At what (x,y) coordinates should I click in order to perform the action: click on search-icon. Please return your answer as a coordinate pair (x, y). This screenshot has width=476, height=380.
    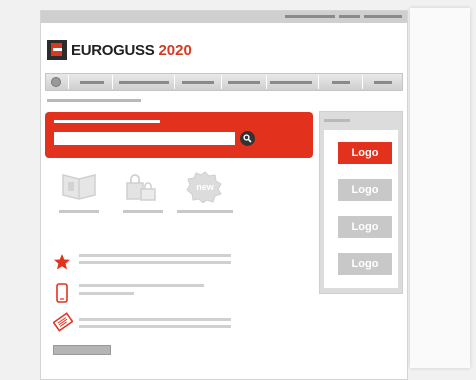
    Looking at the image, I should click on (247, 138).